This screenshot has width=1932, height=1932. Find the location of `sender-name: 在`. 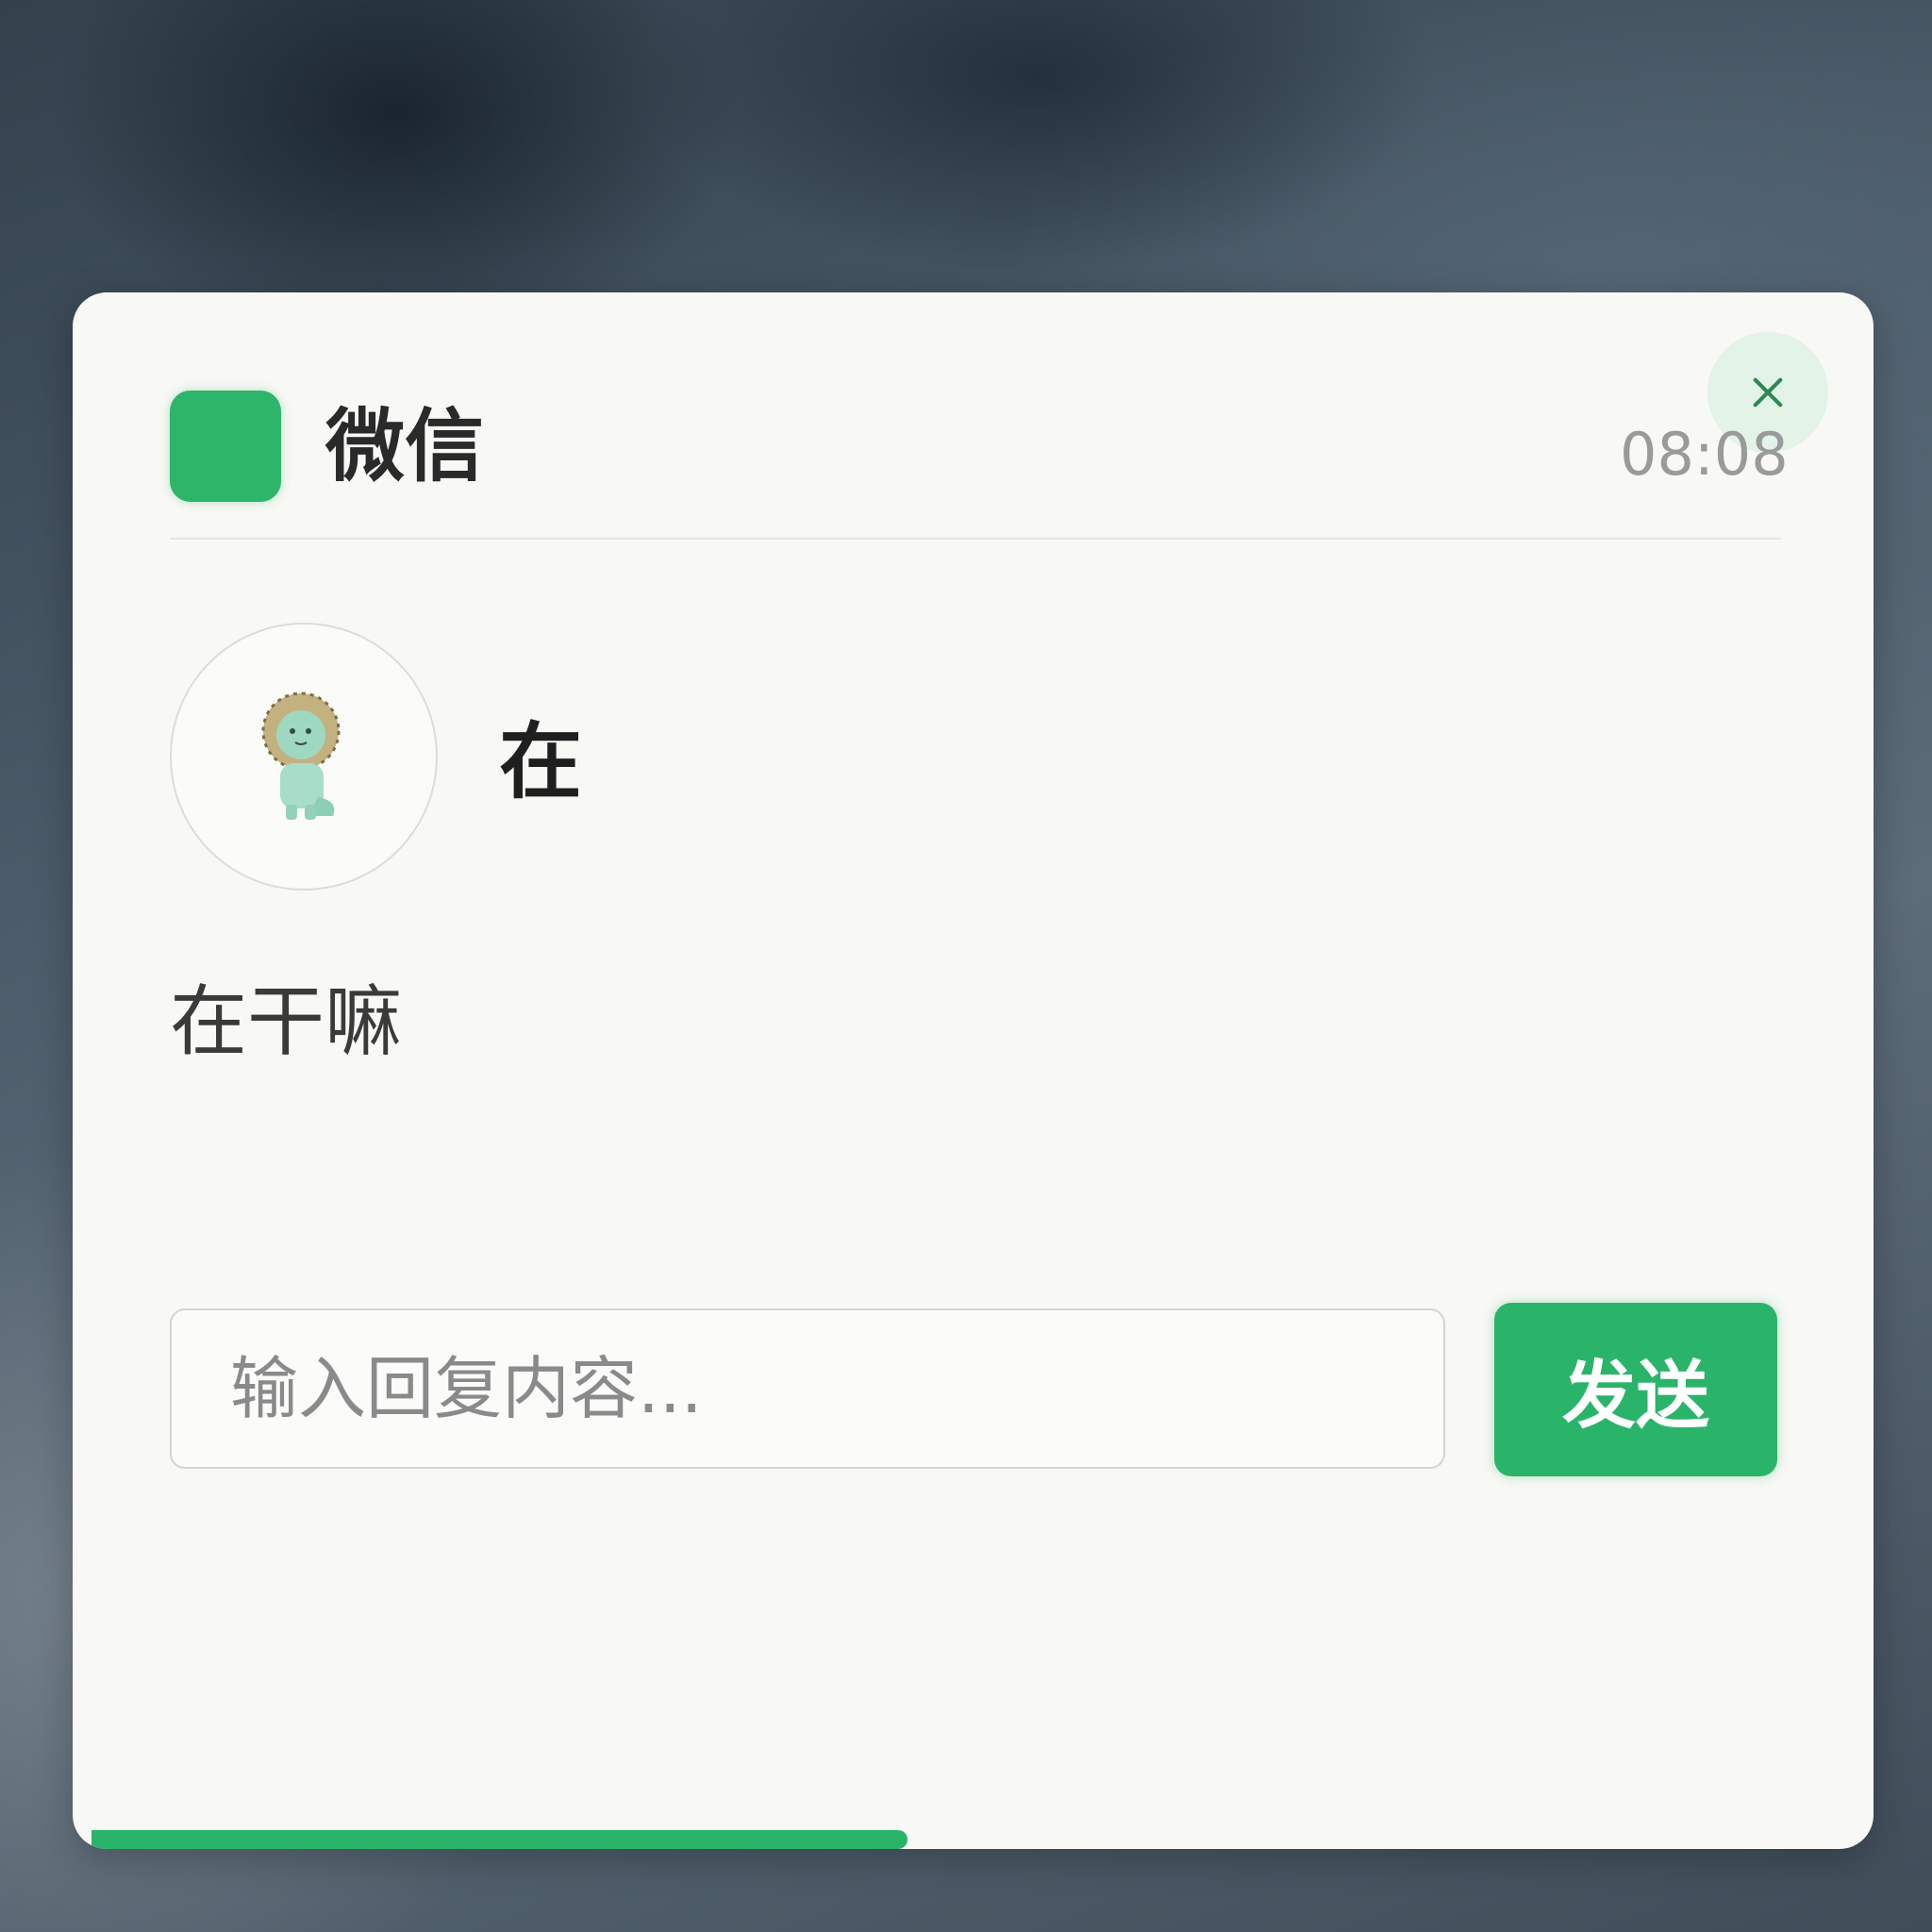

sender-name: 在 is located at coordinates (541, 762).